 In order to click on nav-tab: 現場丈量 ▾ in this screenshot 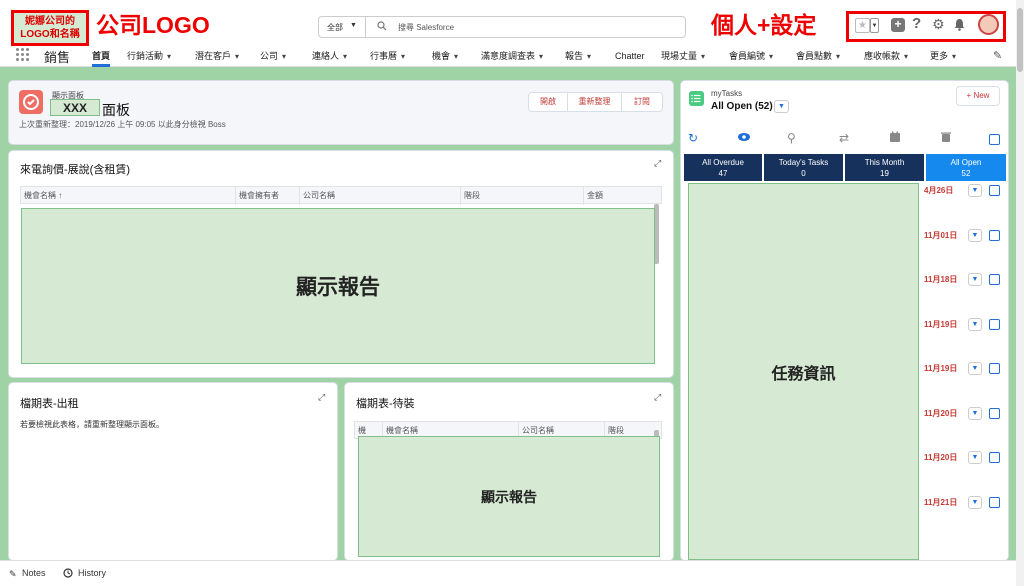, I will do `click(683, 56)`.